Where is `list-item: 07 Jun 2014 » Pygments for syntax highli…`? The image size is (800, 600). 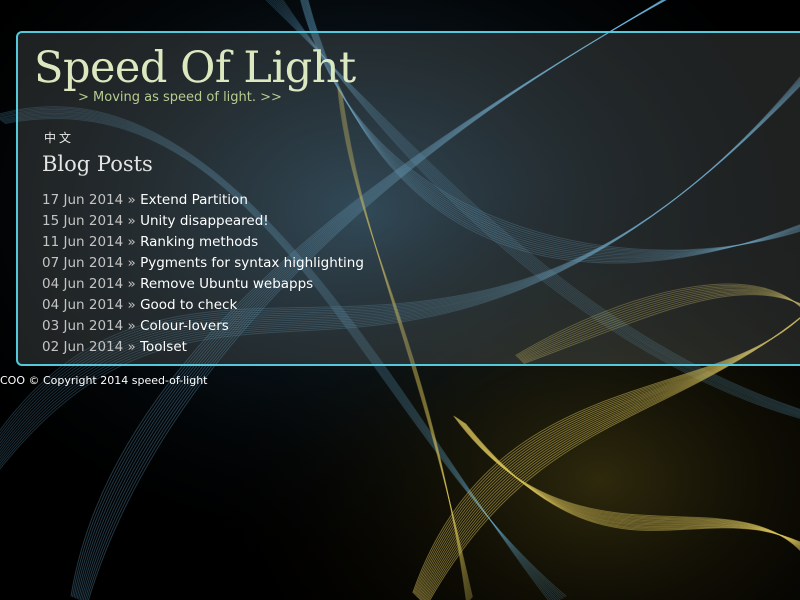
list-item: 07 Jun 2014 » Pygments for syntax highli… is located at coordinates (203, 263).